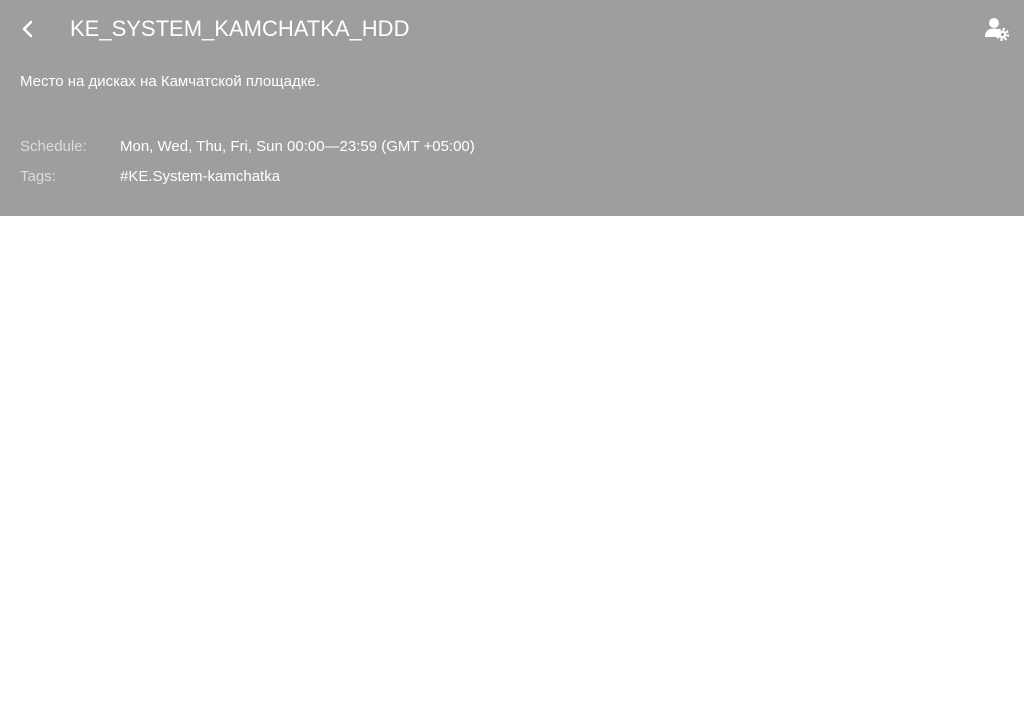 This screenshot has height=720, width=1024. I want to click on tags-label: Tags:, so click(38, 176).